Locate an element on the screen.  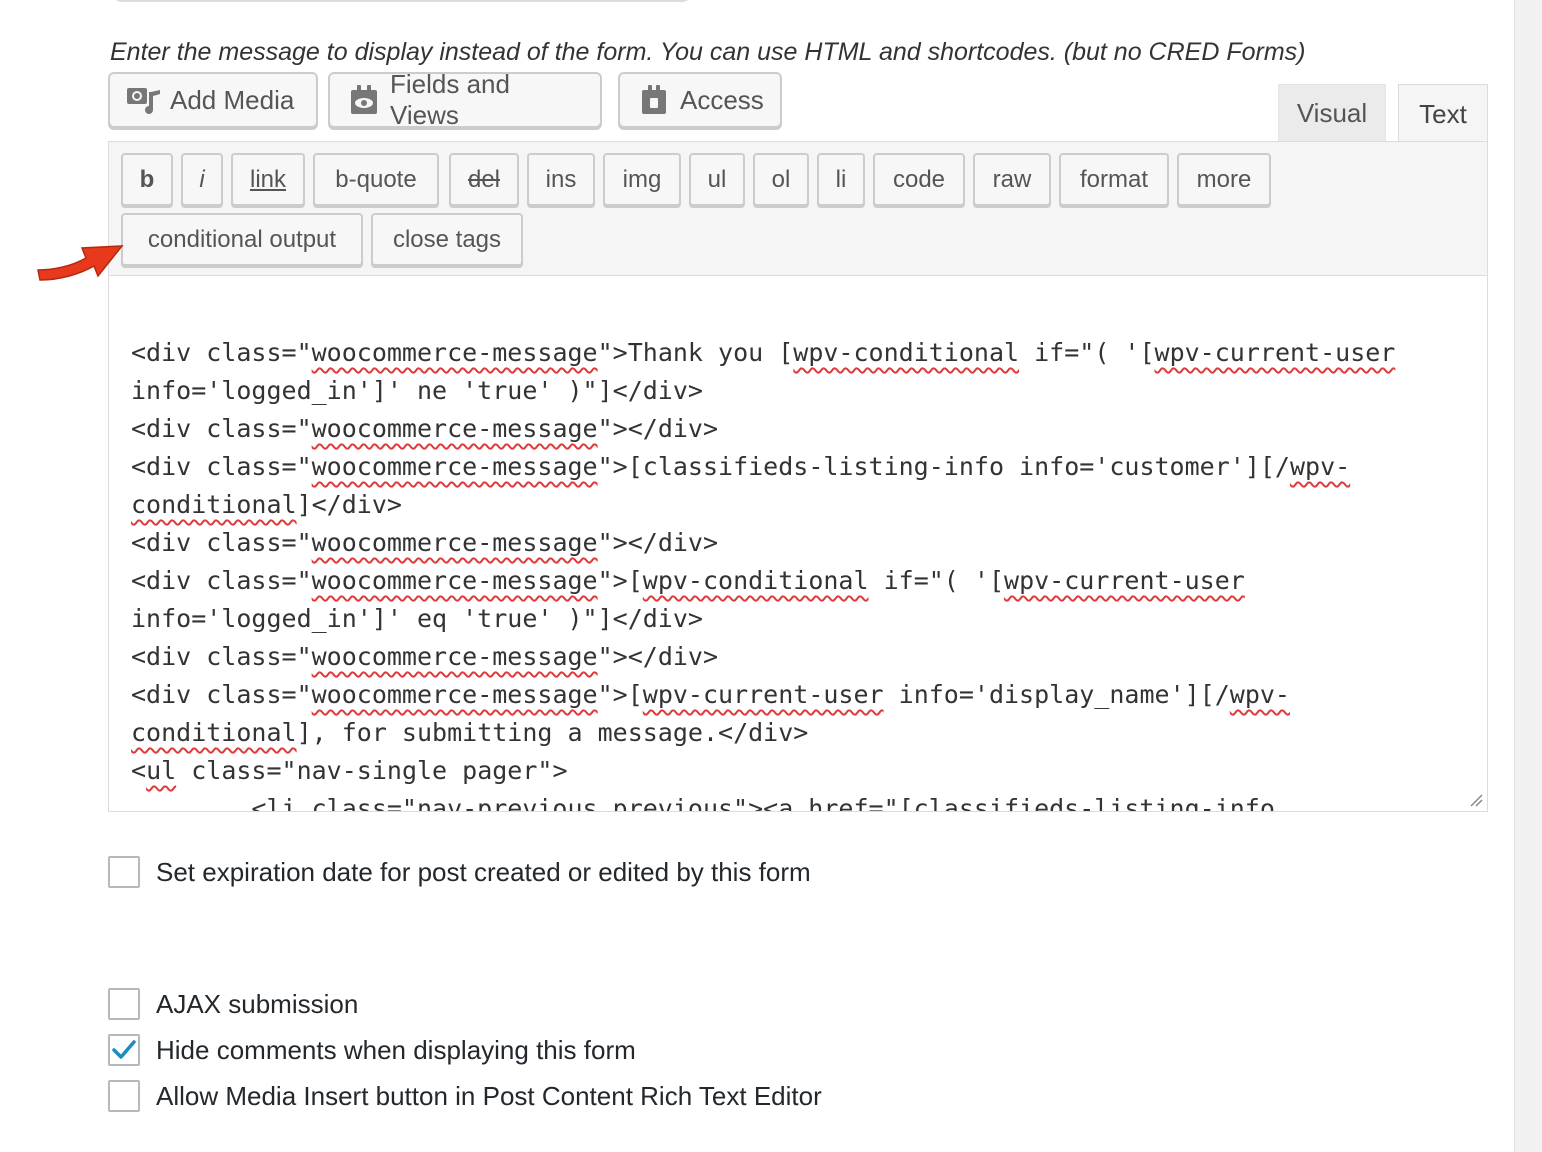
code-line: conditional]</div> is located at coordinates (266, 504).